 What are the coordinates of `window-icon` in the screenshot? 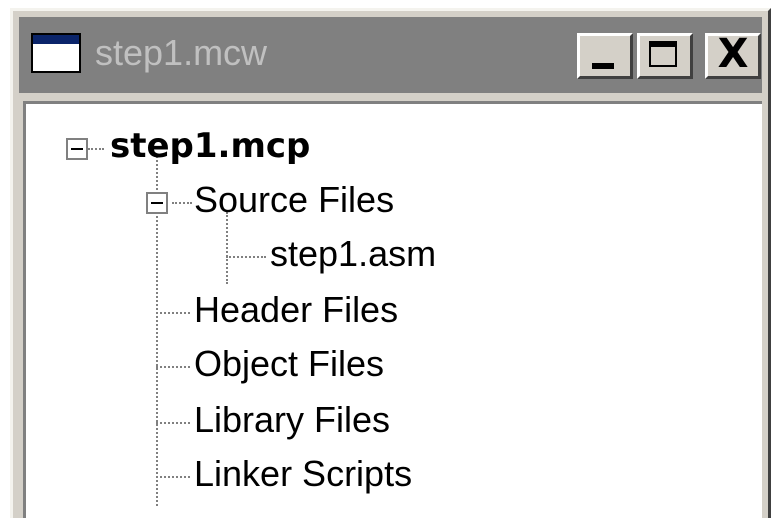 It's located at (56, 53).